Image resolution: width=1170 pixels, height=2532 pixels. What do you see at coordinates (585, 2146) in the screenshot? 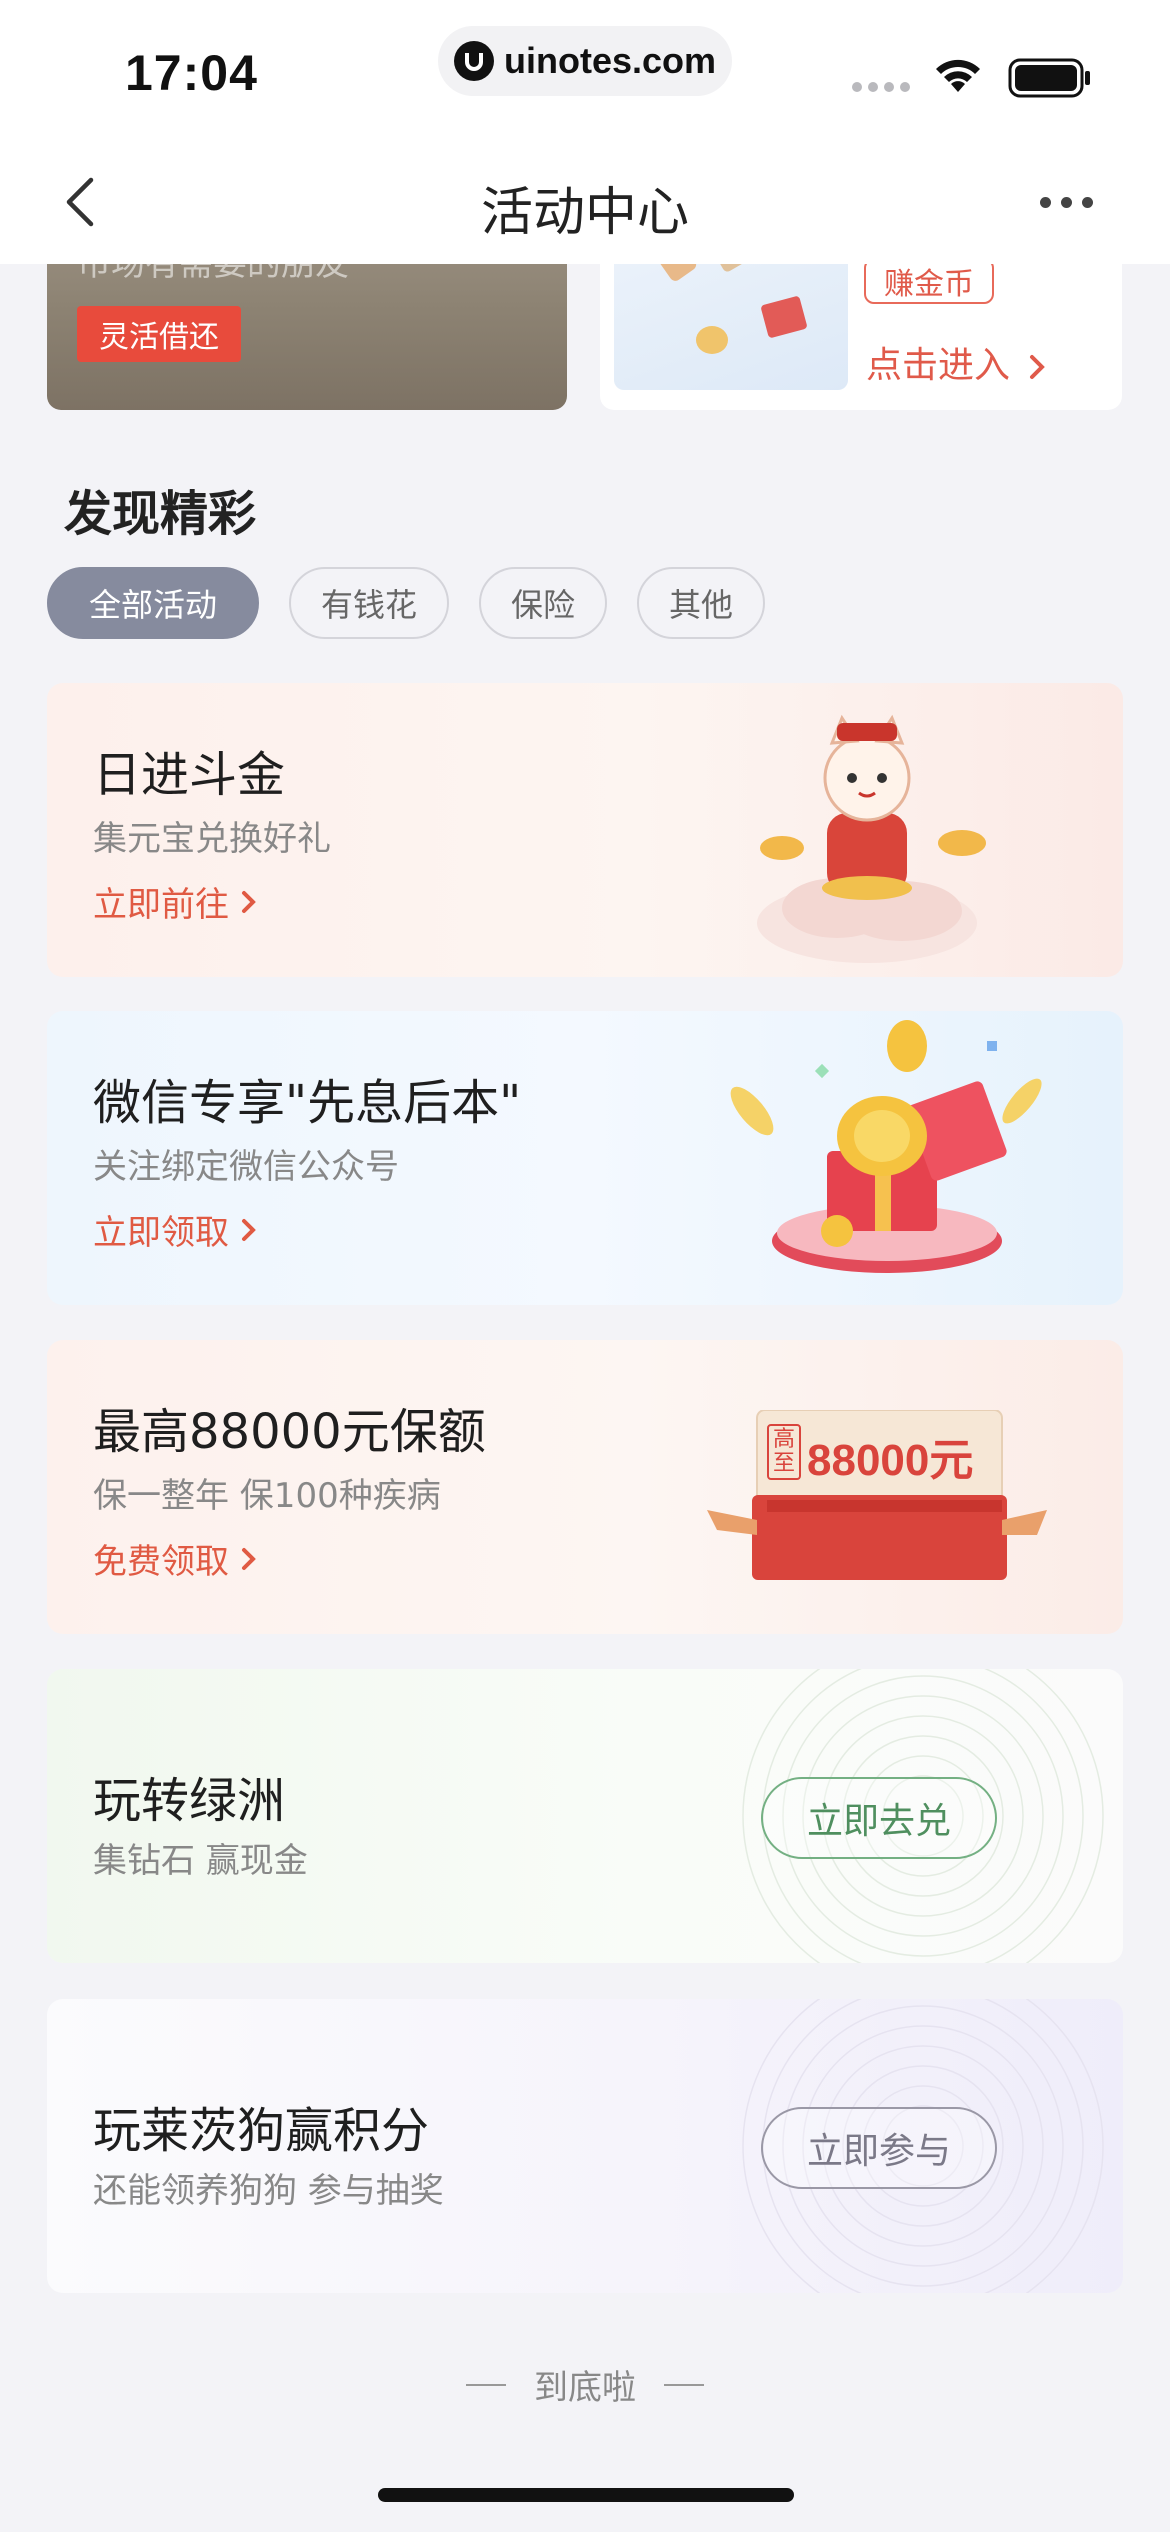
I see `activity-card-dog: 玩莱茨狗赢积分 还能领养狗狗 参与抽奖 立即参与` at bounding box center [585, 2146].